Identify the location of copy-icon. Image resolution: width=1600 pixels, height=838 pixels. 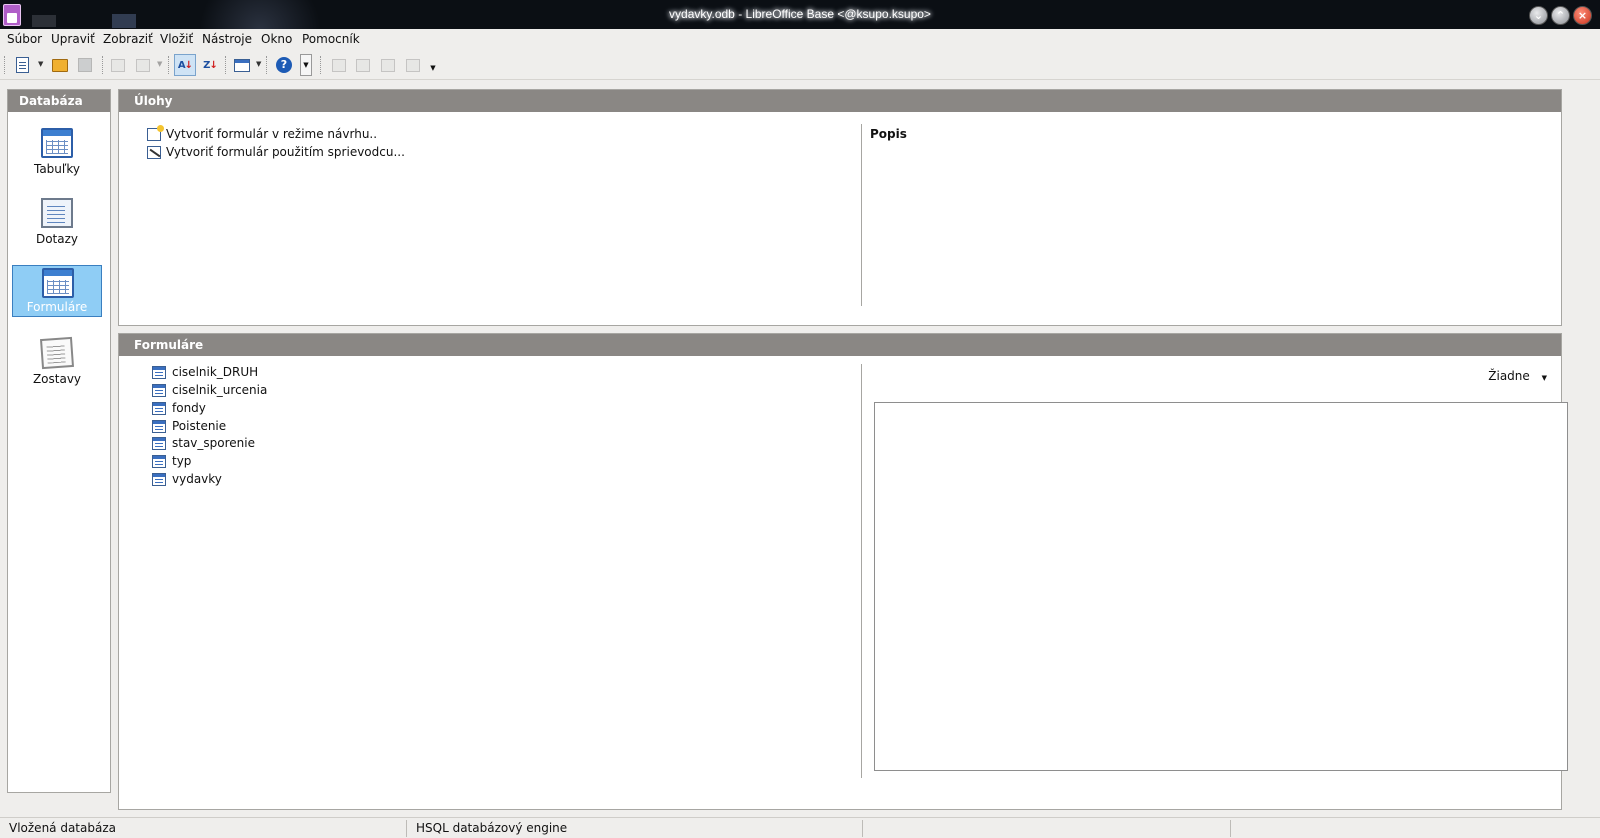
(118, 65).